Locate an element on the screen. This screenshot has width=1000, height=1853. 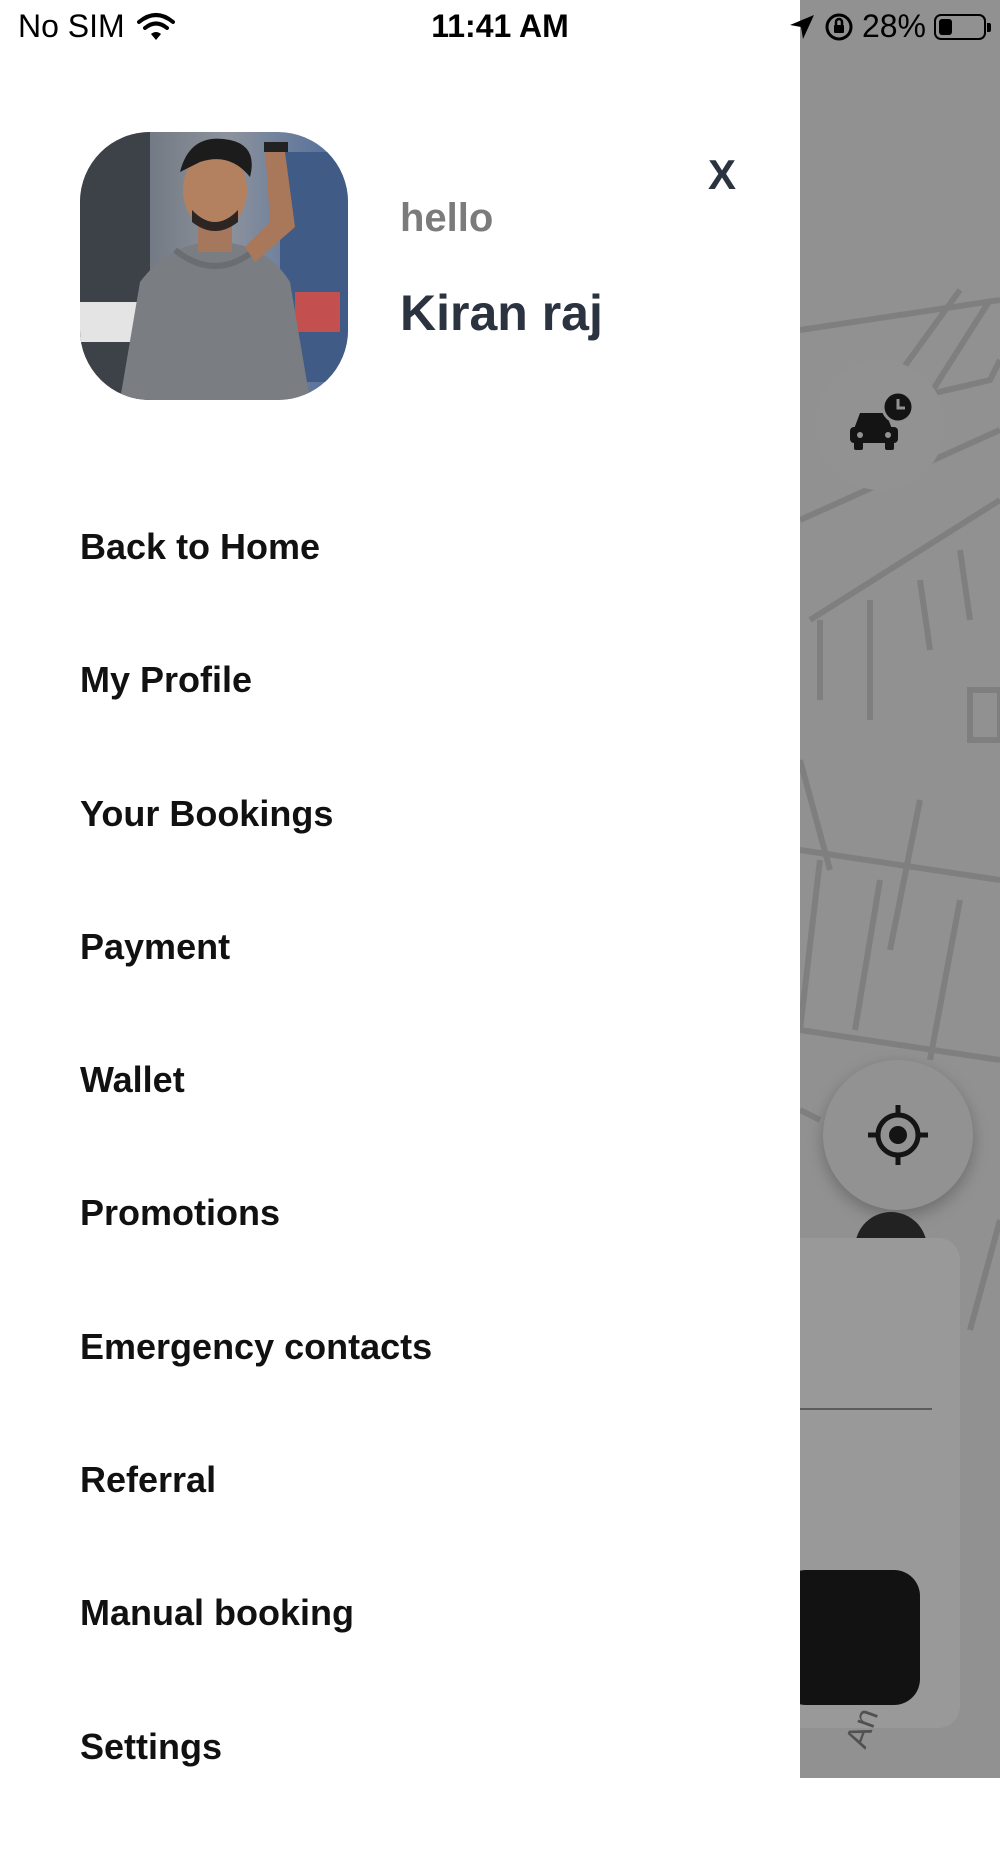
menu-item-emergency-contacts: Emergency contacts is located at coordinates (256, 1386).